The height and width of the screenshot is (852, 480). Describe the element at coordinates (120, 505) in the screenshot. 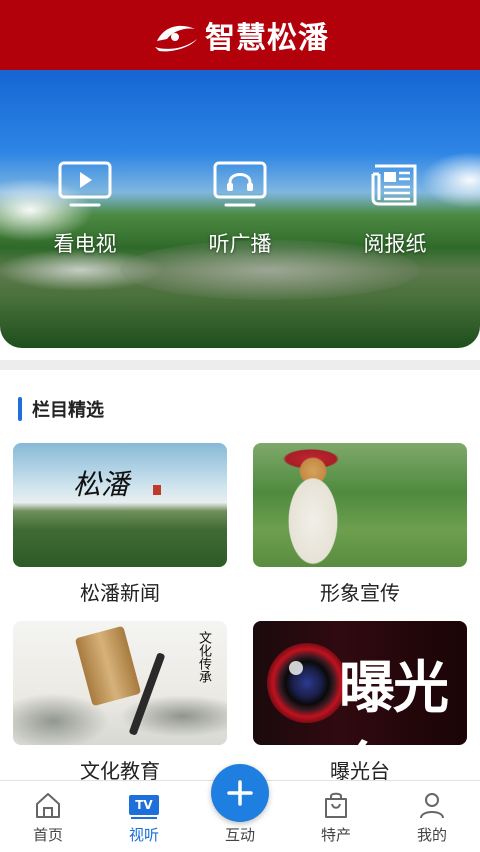

I see `card-thumbnail: 松潘` at that location.